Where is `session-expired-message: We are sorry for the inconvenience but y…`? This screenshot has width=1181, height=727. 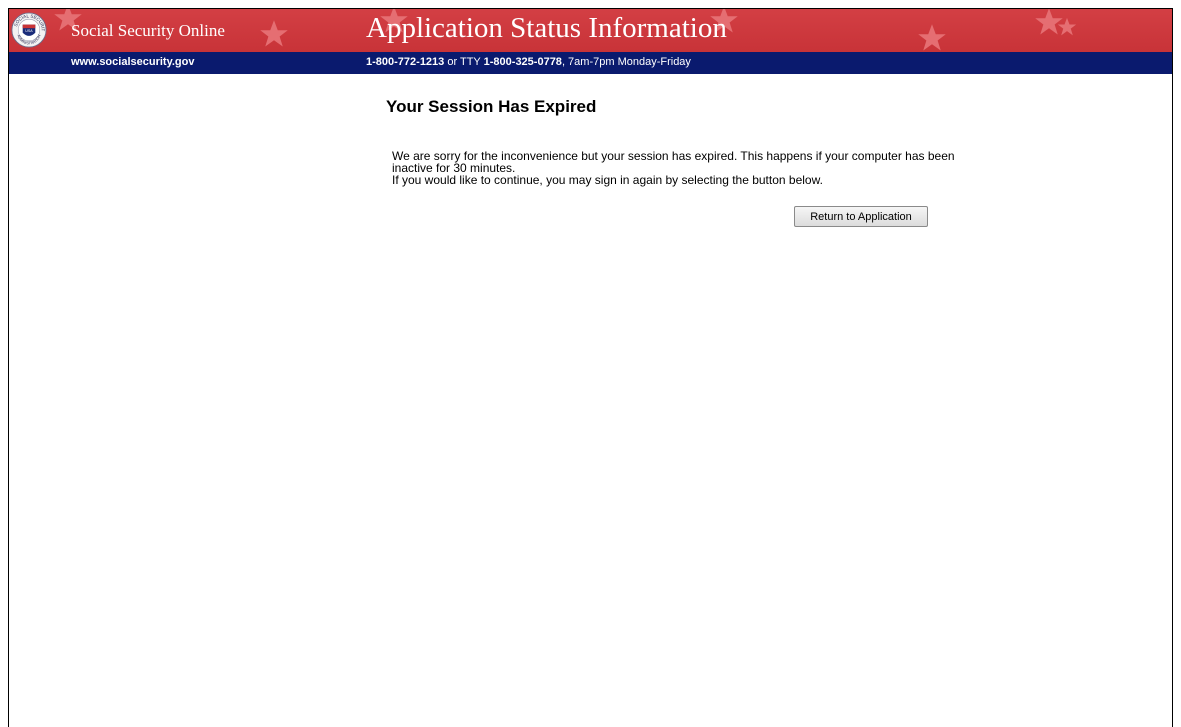 session-expired-message: We are sorry for the inconvenience but y… is located at coordinates (677, 168).